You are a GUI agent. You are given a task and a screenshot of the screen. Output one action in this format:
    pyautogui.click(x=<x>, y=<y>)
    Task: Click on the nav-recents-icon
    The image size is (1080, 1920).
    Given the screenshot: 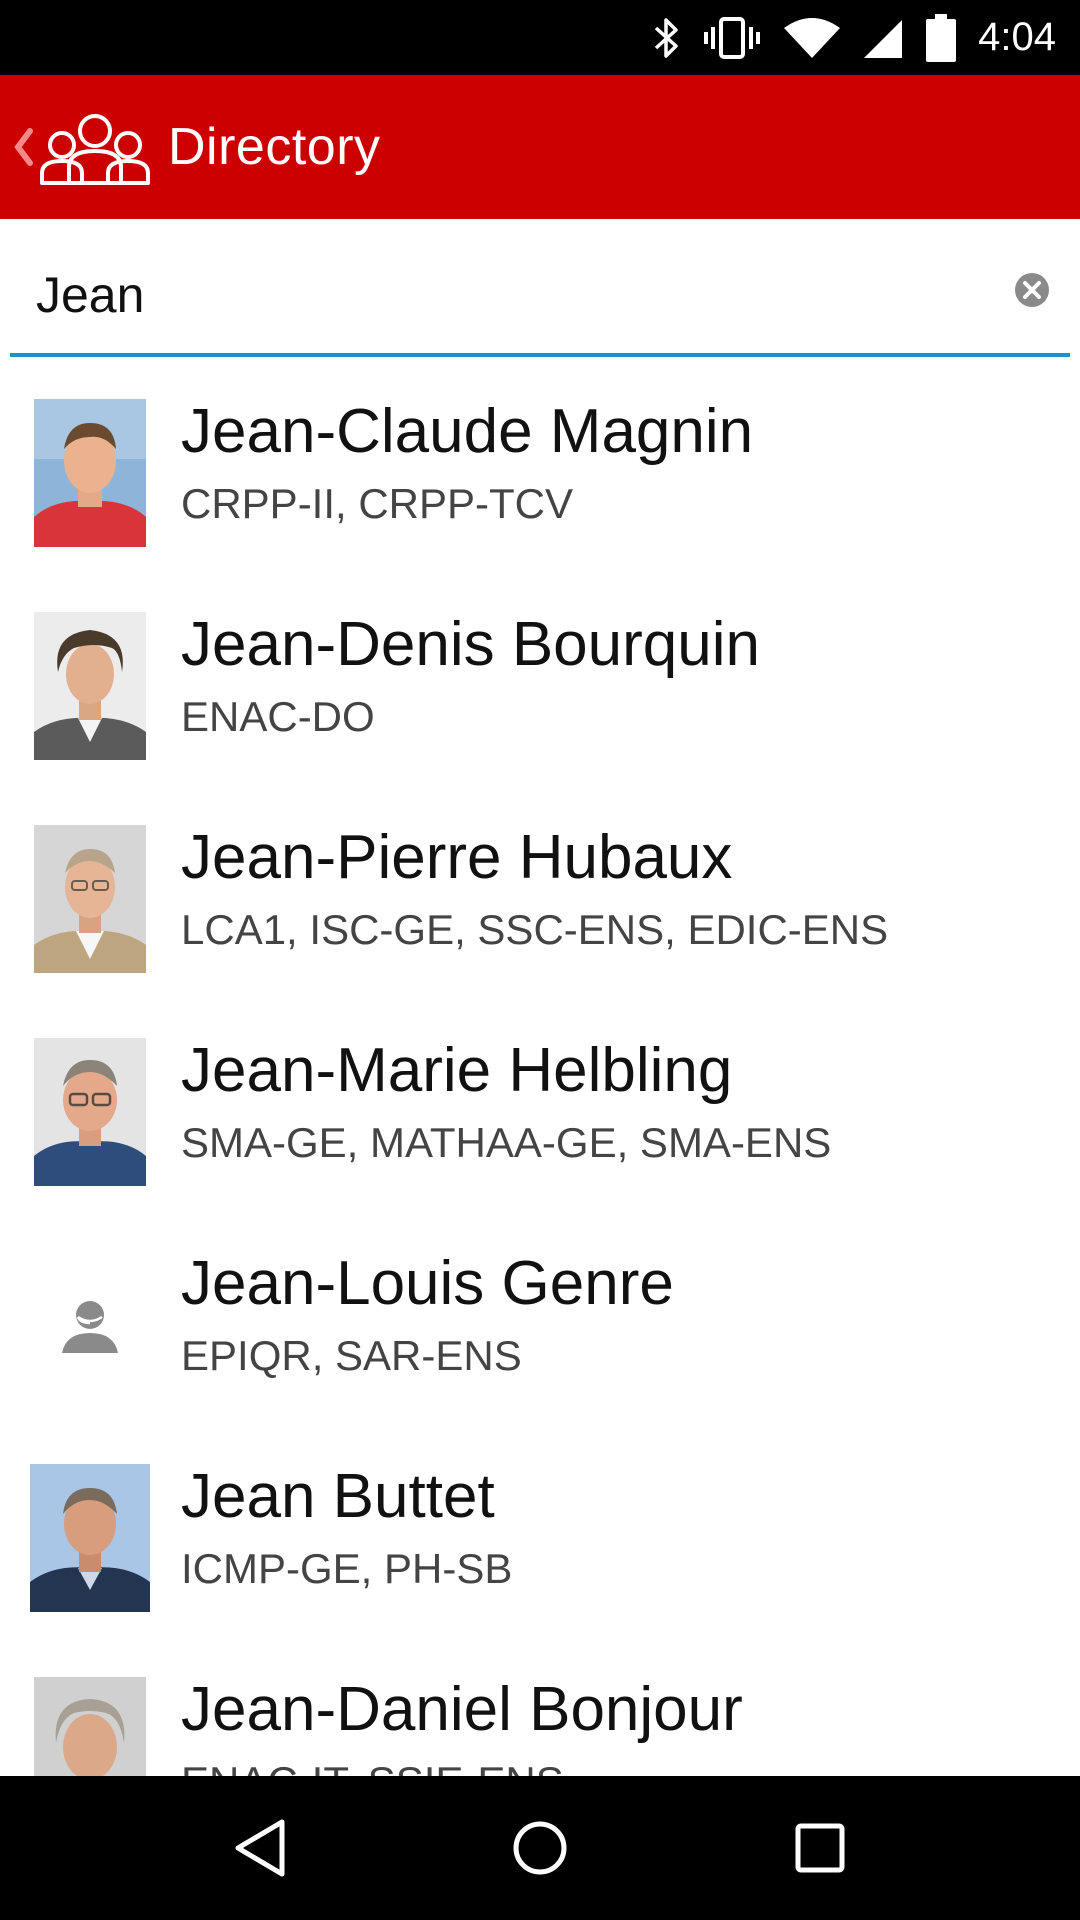 What is the action you would take?
    pyautogui.click(x=820, y=1848)
    